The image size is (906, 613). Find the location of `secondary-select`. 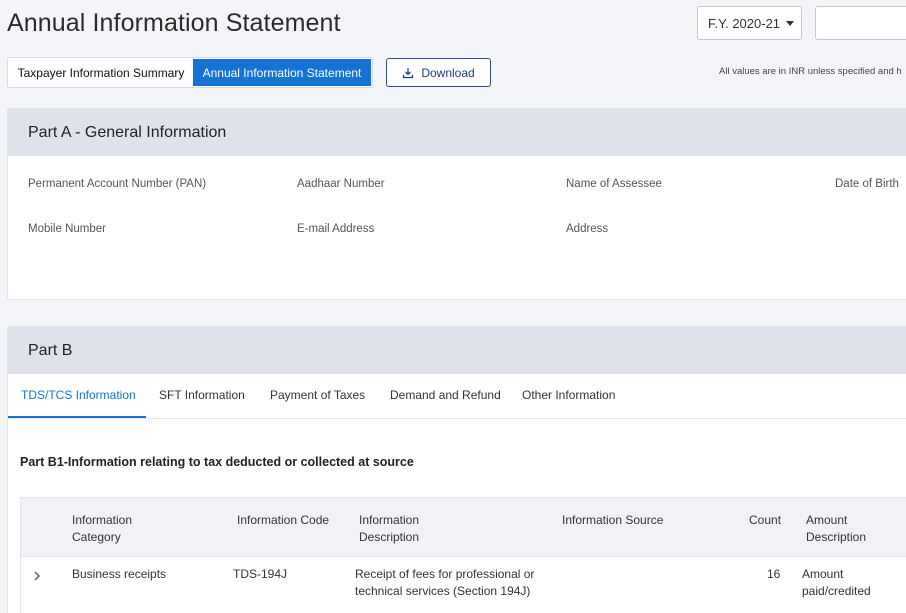

secondary-select is located at coordinates (860, 23).